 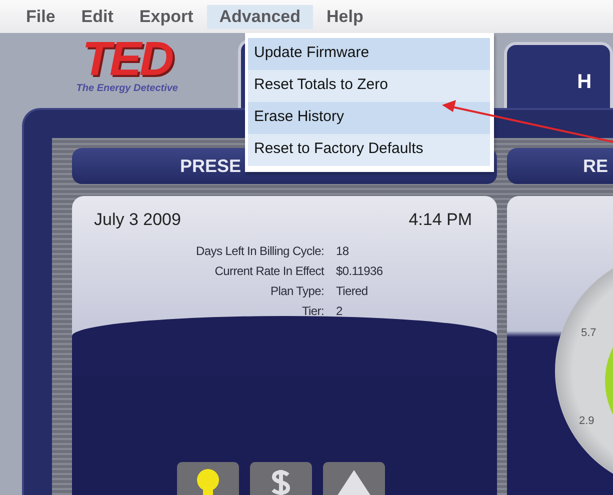 I want to click on logo-wordmark: TED, so click(x=127, y=60).